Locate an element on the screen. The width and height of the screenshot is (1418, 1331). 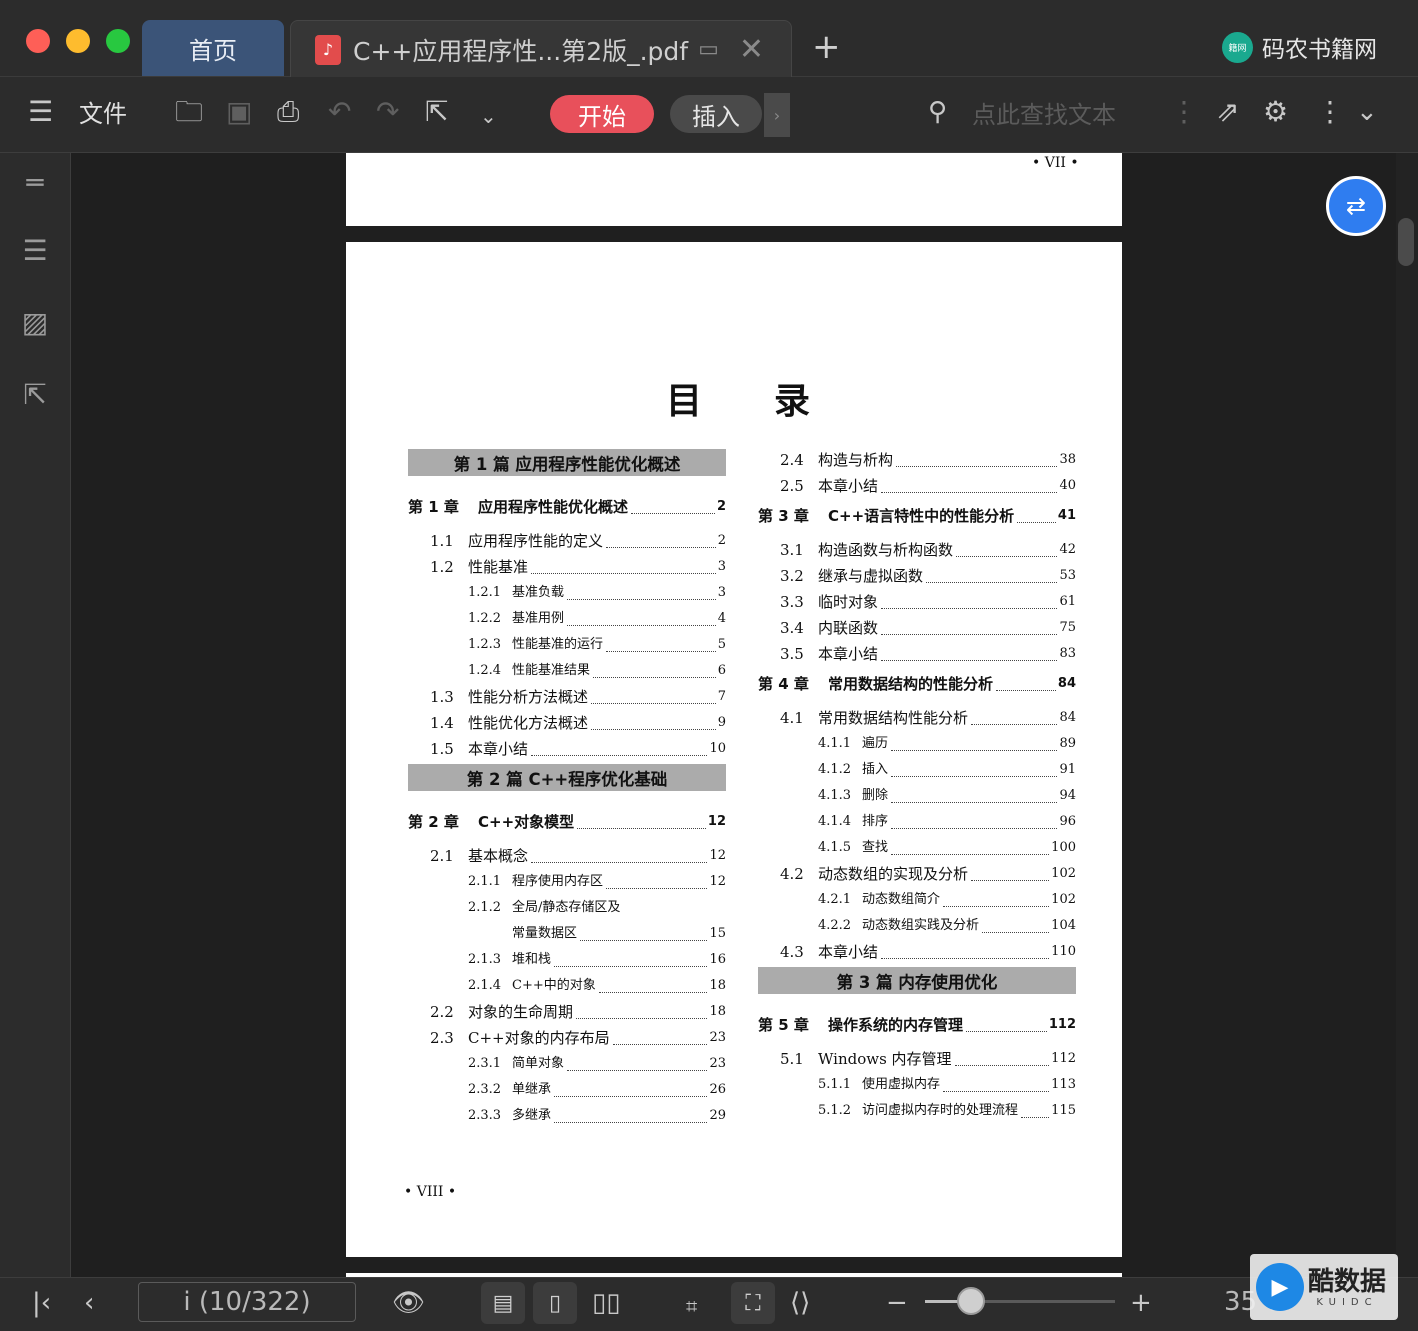
toc-entry-number: 3.3 is located at coordinates (792, 602).